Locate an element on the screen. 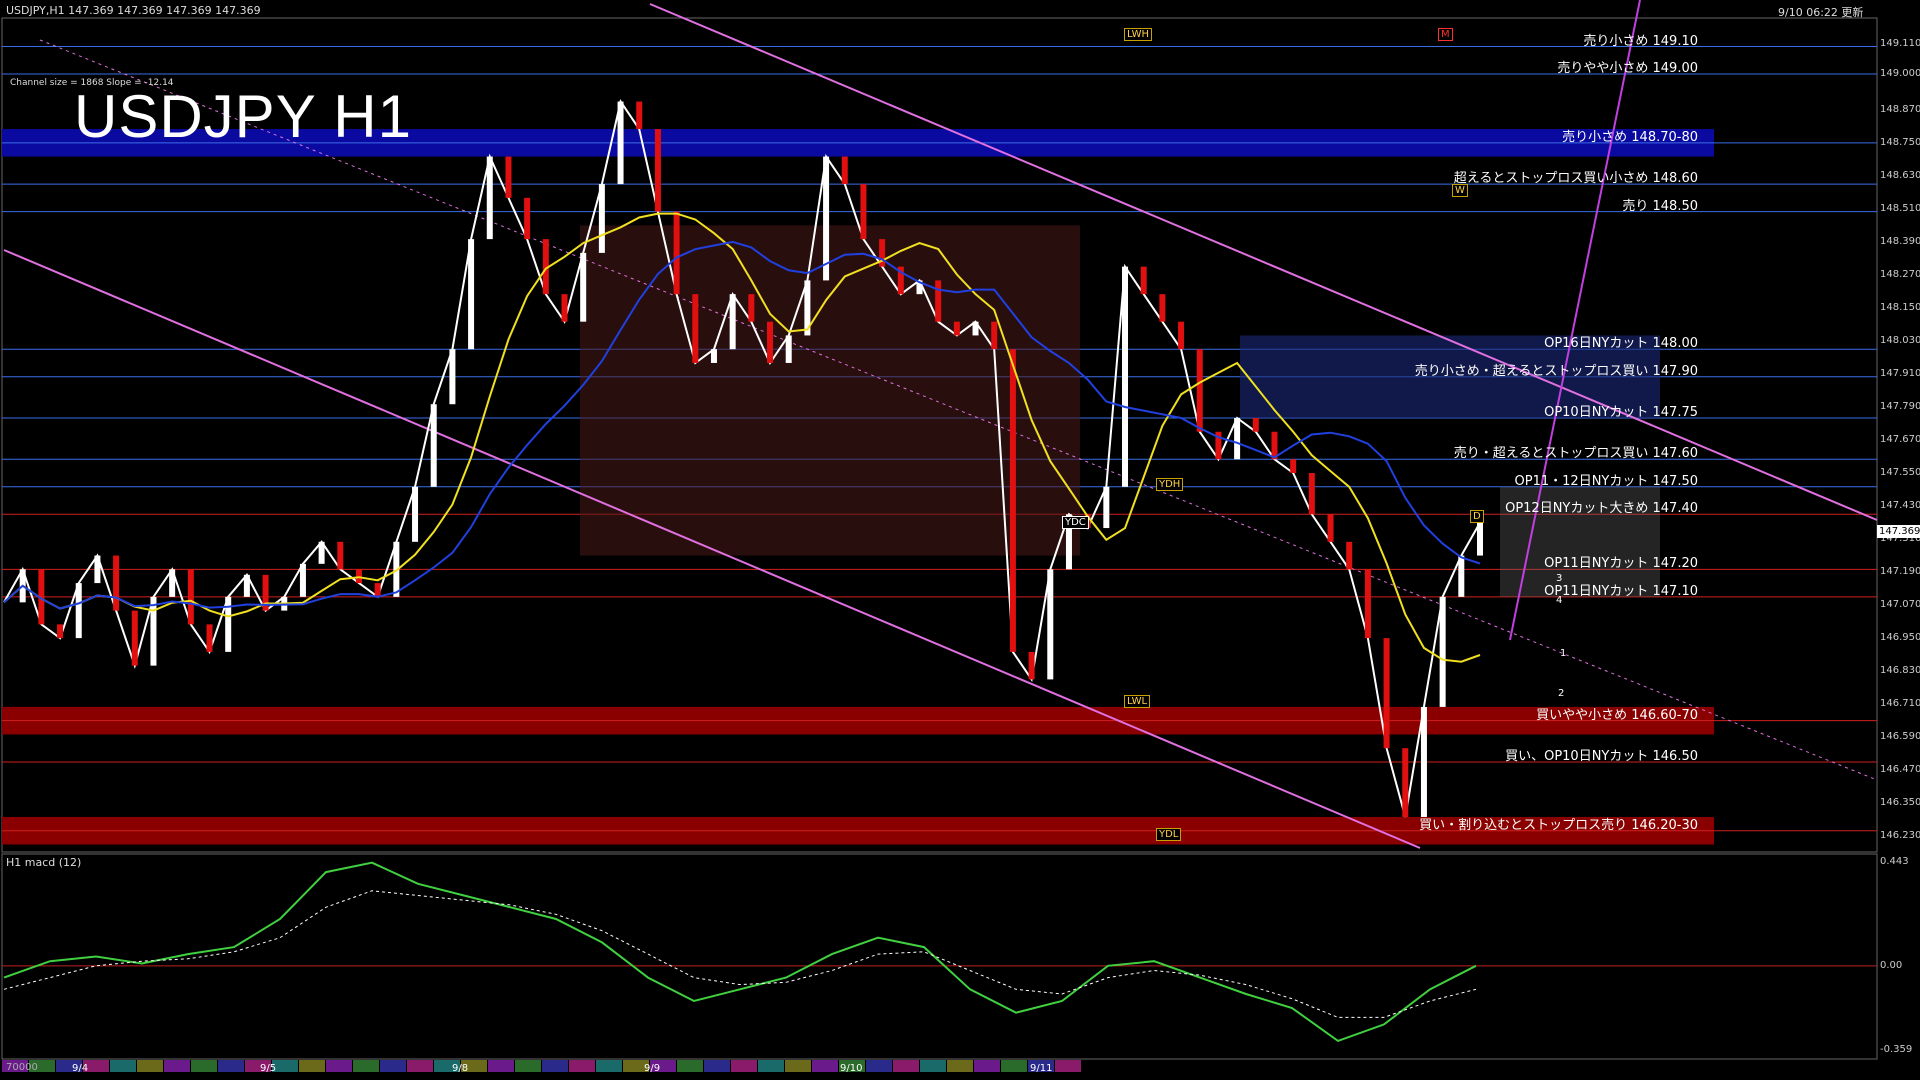  volume-tick: 70000 is located at coordinates (22, 1067).